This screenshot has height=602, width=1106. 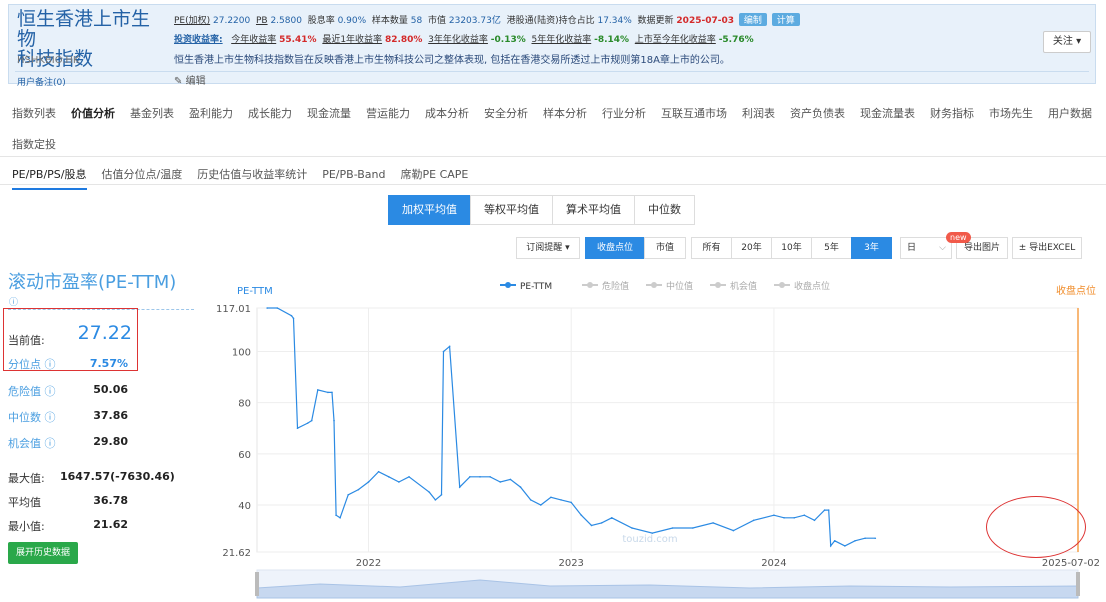 What do you see at coordinates (34, 113) in the screenshot?
I see `nav-item: 指数列表` at bounding box center [34, 113].